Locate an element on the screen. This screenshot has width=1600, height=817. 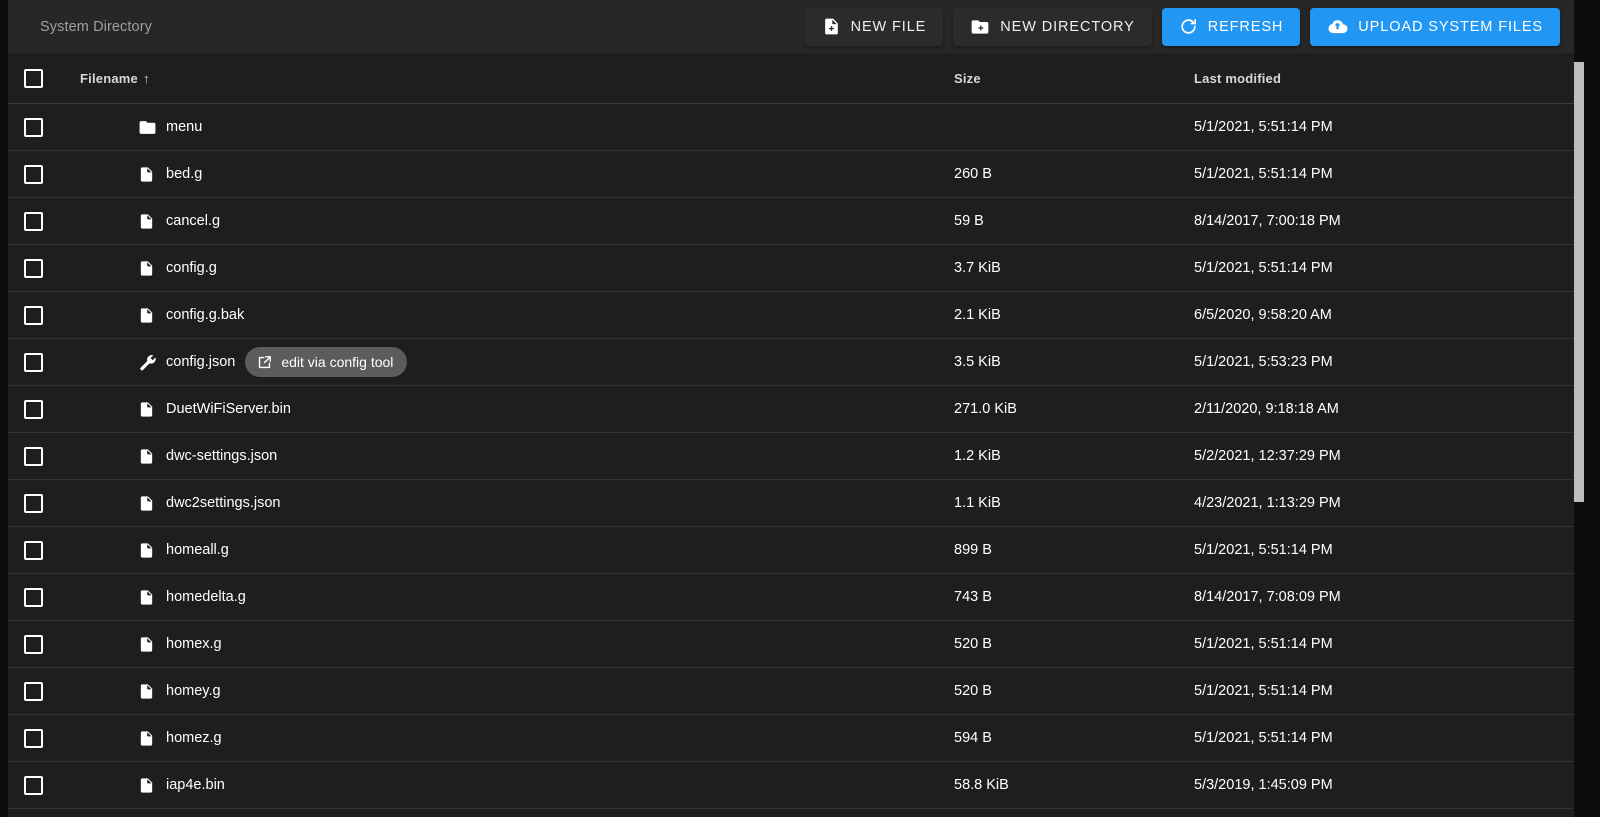
refresh-button-label: REFRESH is located at coordinates (1245, 26).